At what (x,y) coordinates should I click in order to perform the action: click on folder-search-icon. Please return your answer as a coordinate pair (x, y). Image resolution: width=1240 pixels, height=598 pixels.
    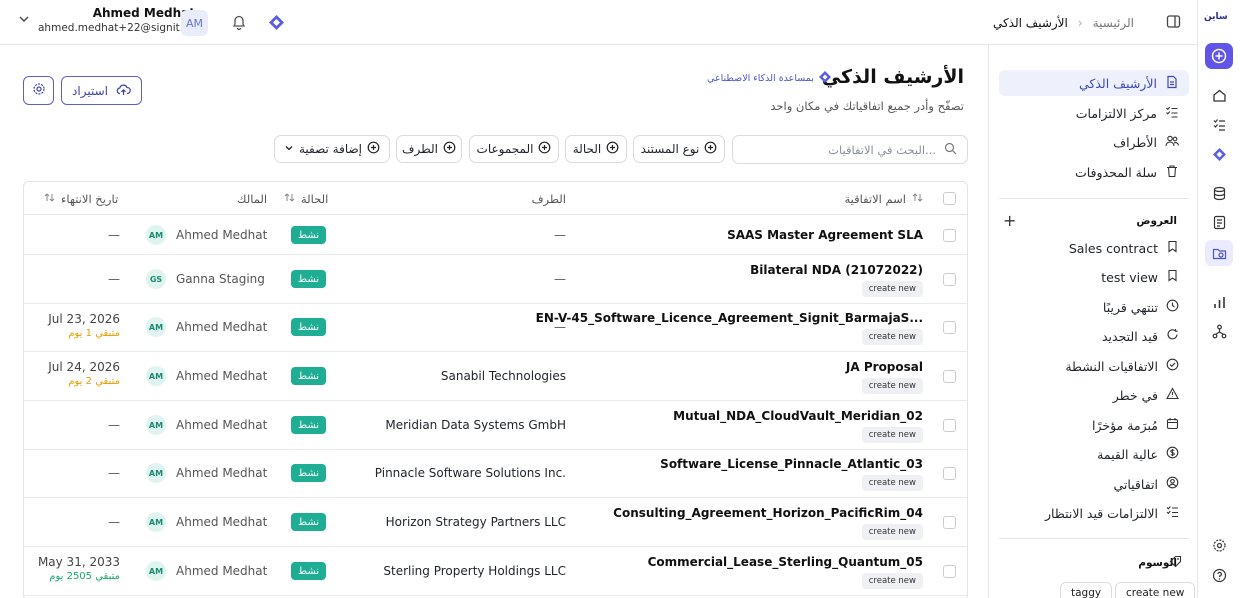
    Looking at the image, I should click on (1219, 253).